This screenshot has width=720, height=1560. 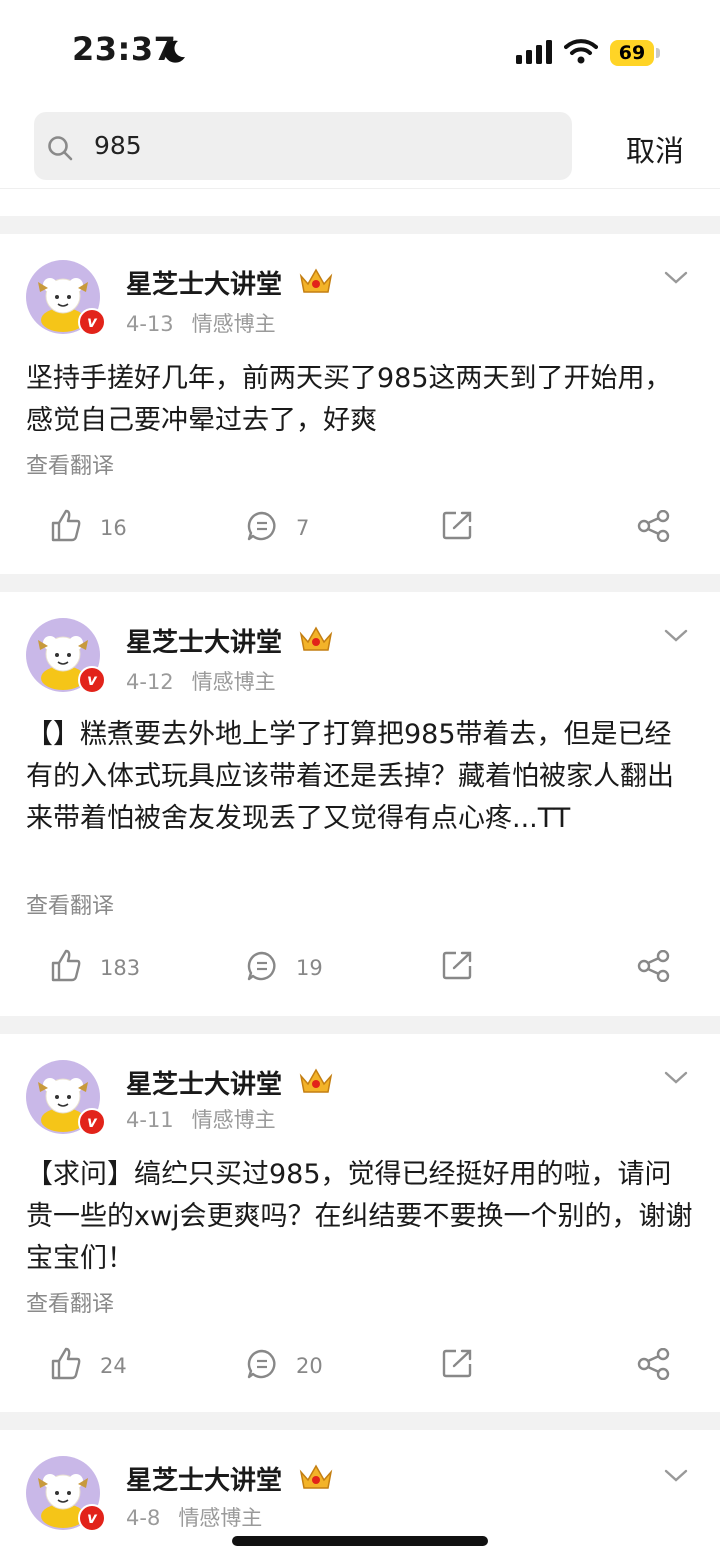 What do you see at coordinates (113, 1366) in the screenshot?
I see `like-count: 24` at bounding box center [113, 1366].